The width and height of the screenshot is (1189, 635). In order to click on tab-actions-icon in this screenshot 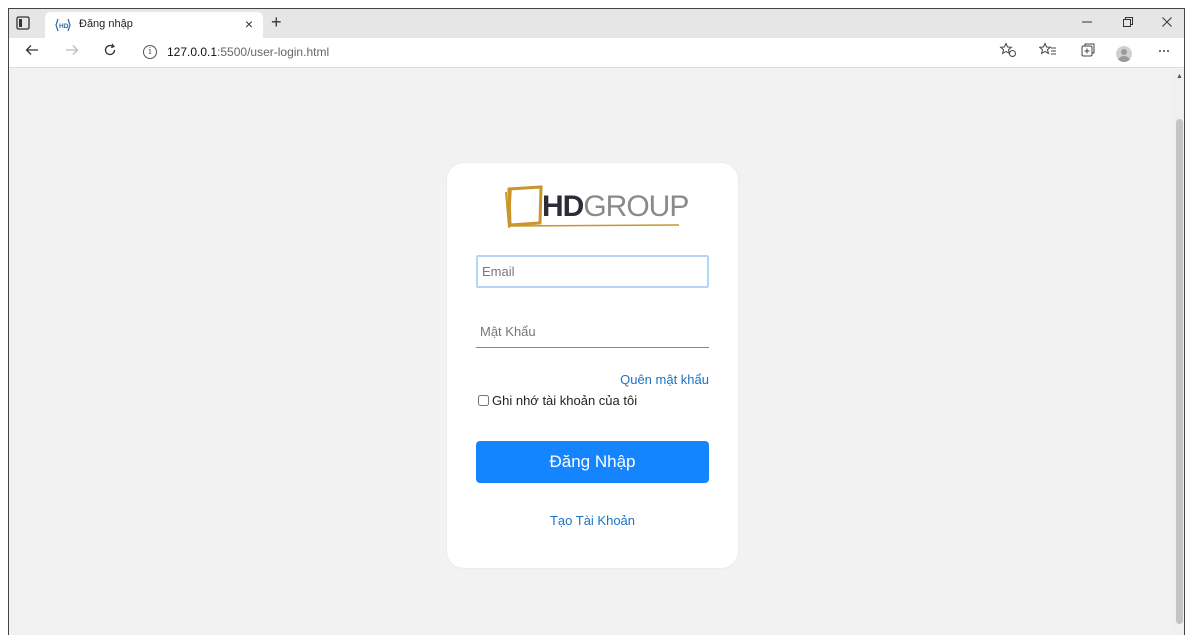, I will do `click(23, 23)`.